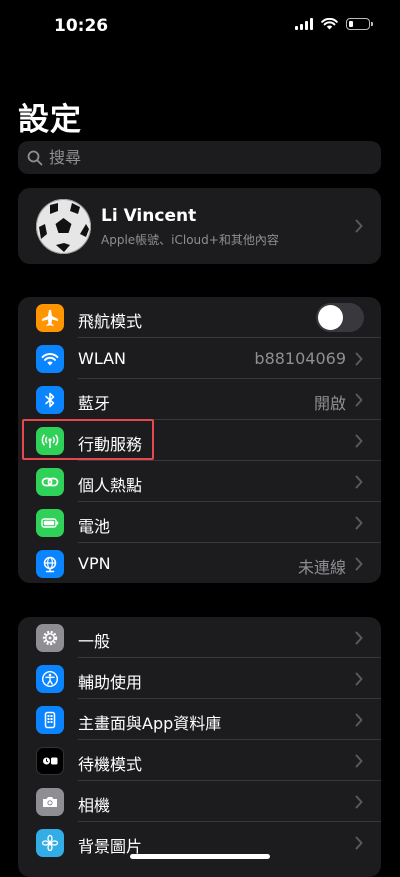  What do you see at coordinates (88, 439) in the screenshot?
I see `highlight-box` at bounding box center [88, 439].